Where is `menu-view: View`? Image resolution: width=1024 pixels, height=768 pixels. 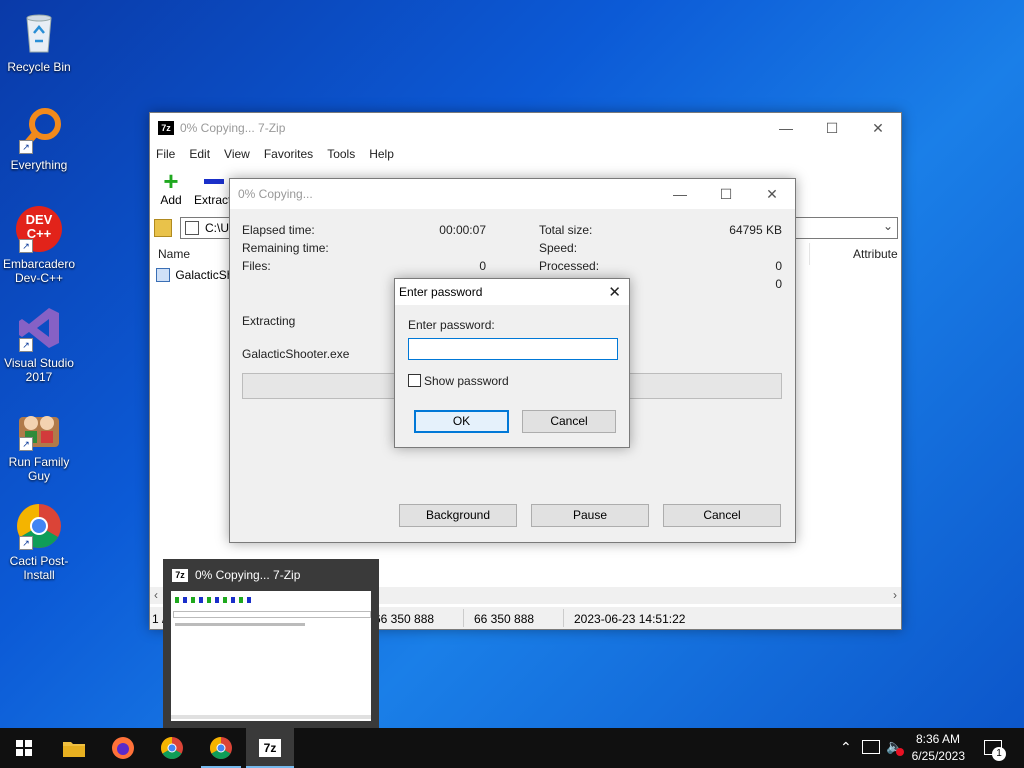 menu-view: View is located at coordinates (237, 154).